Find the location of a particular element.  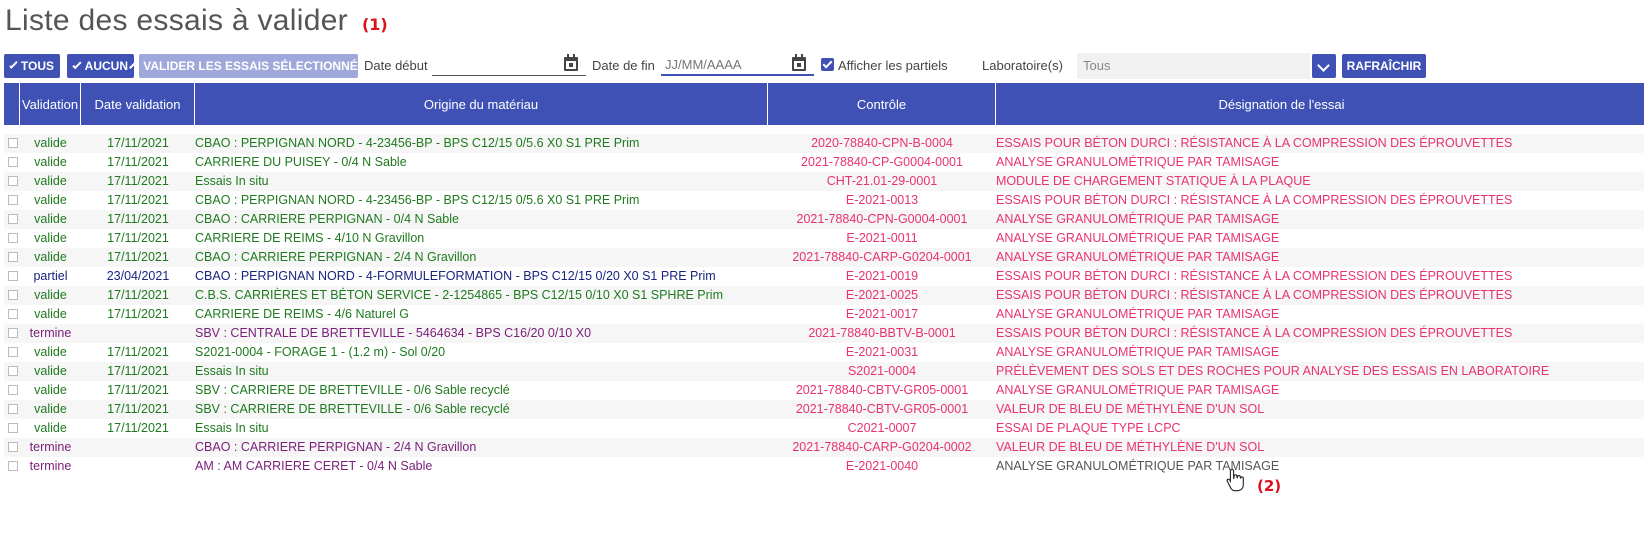

cell-designation: ANALYSE GRANULOMÉTRIQUE PAR TAMISAGE is located at coordinates (1138, 238).